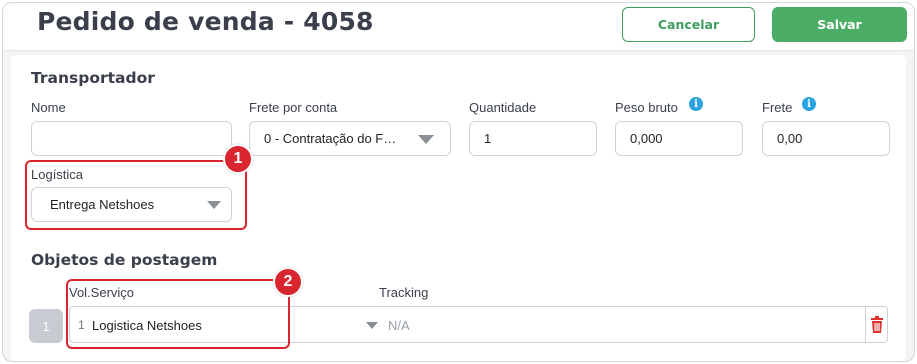 The image size is (917, 364). Describe the element at coordinates (238, 159) in the screenshot. I see `annotation-badge-1: 1` at that location.